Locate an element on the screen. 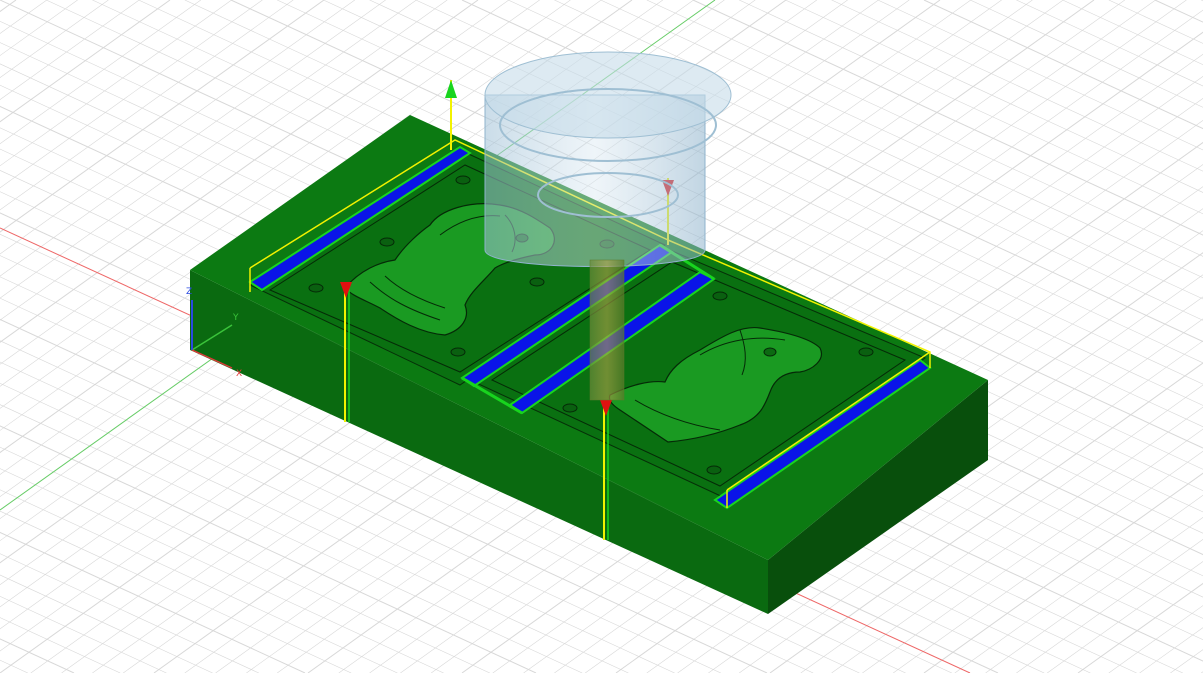  triad-z-label: Z is located at coordinates (189, 292).